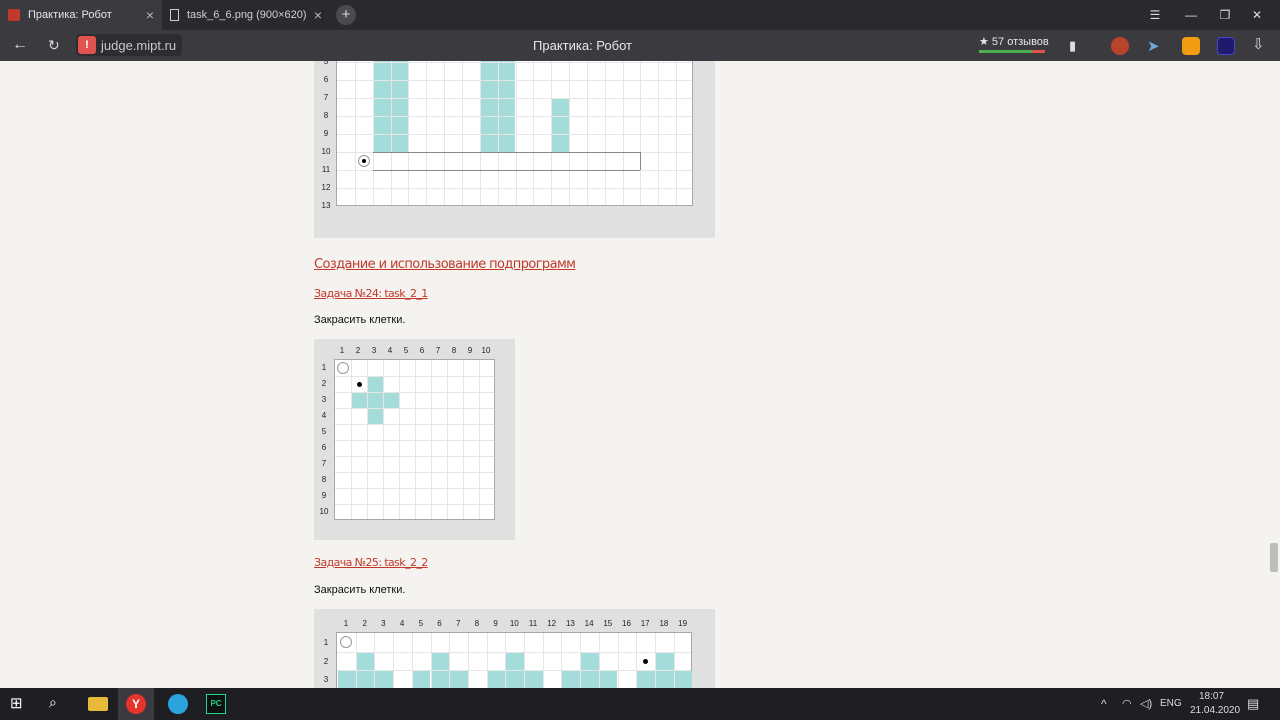 The width and height of the screenshot is (1280, 720). What do you see at coordinates (98, 704) in the screenshot?
I see `file-explorer-icon` at bounding box center [98, 704].